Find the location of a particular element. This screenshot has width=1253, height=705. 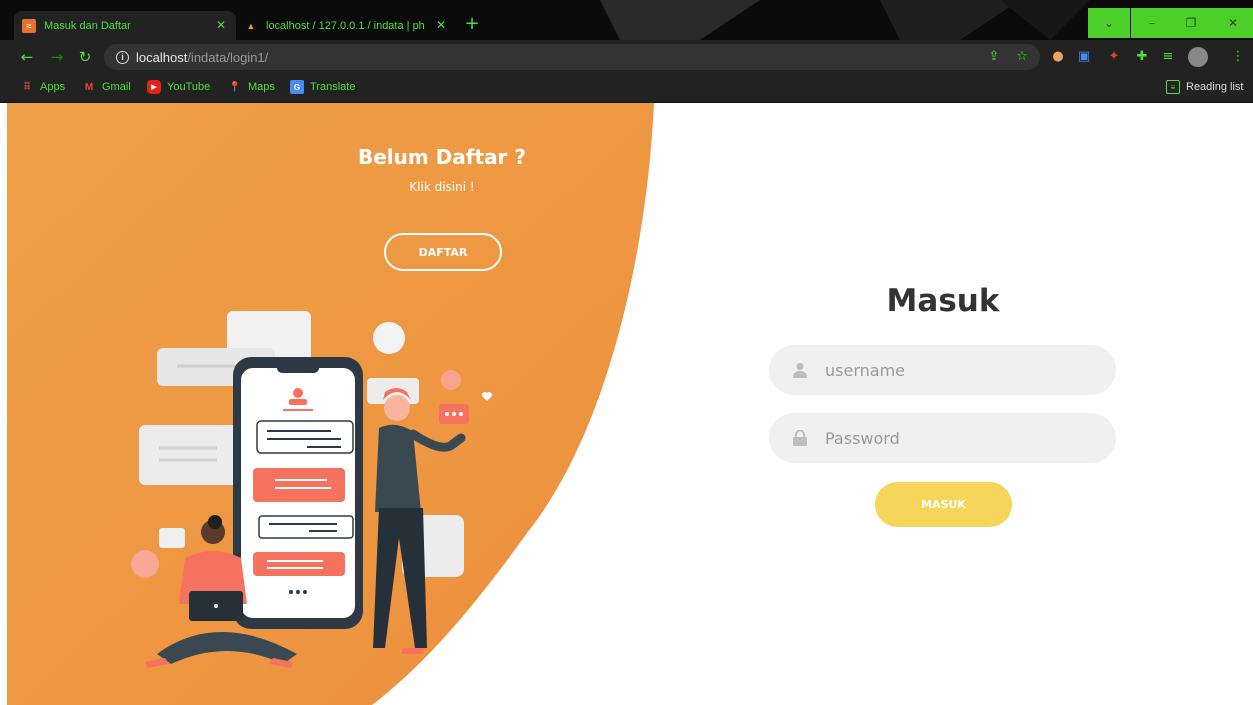

back-arrow-icon: ← is located at coordinates (27, 57).